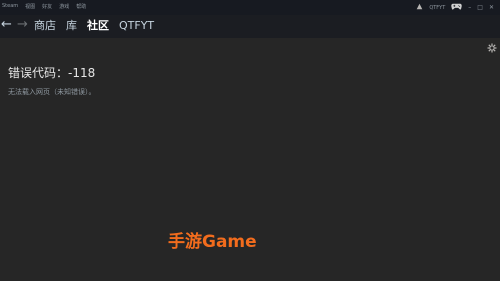  What do you see at coordinates (480, 7) in the screenshot?
I see `maximize-icon: □` at bounding box center [480, 7].